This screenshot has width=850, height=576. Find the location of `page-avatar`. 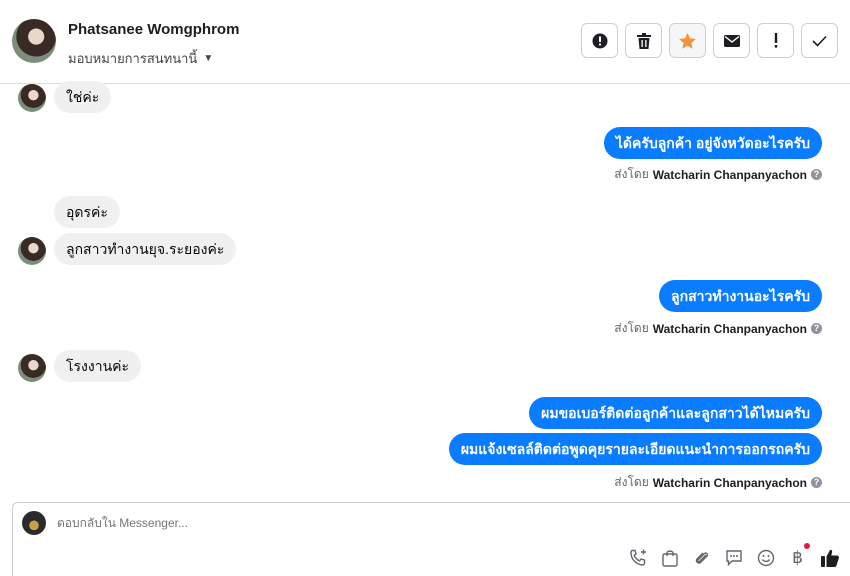

page-avatar is located at coordinates (34, 523).